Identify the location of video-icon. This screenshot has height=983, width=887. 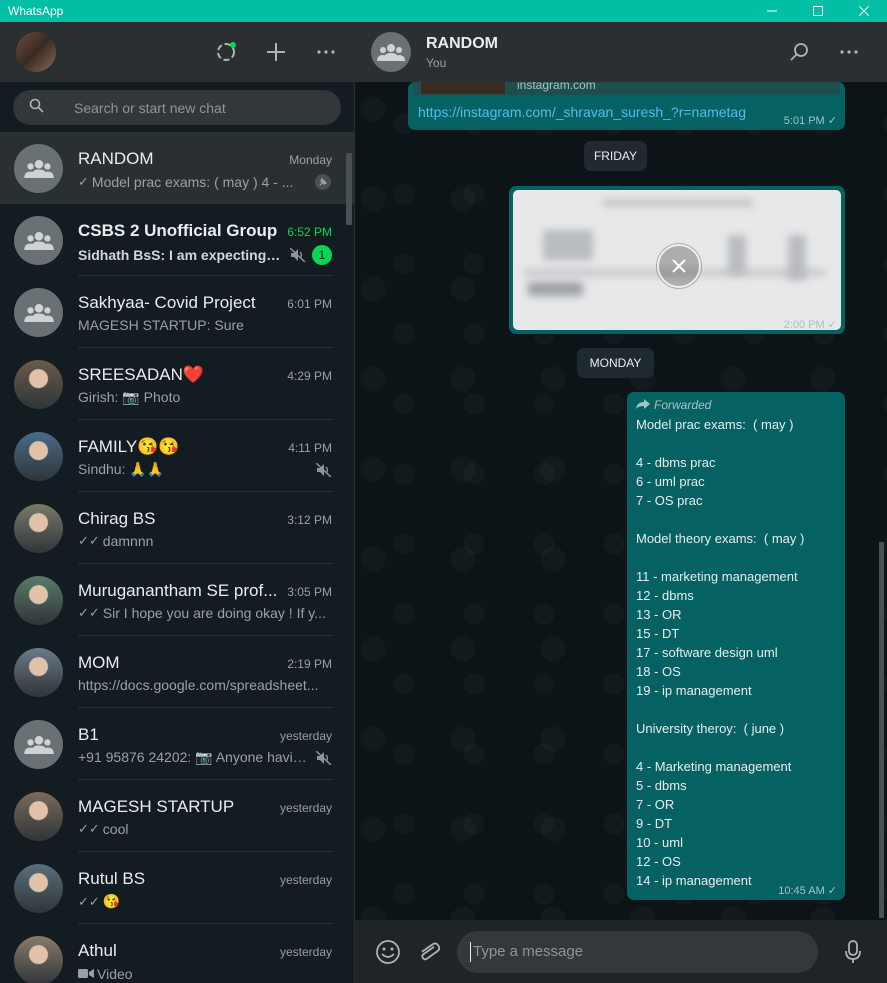
(87, 974).